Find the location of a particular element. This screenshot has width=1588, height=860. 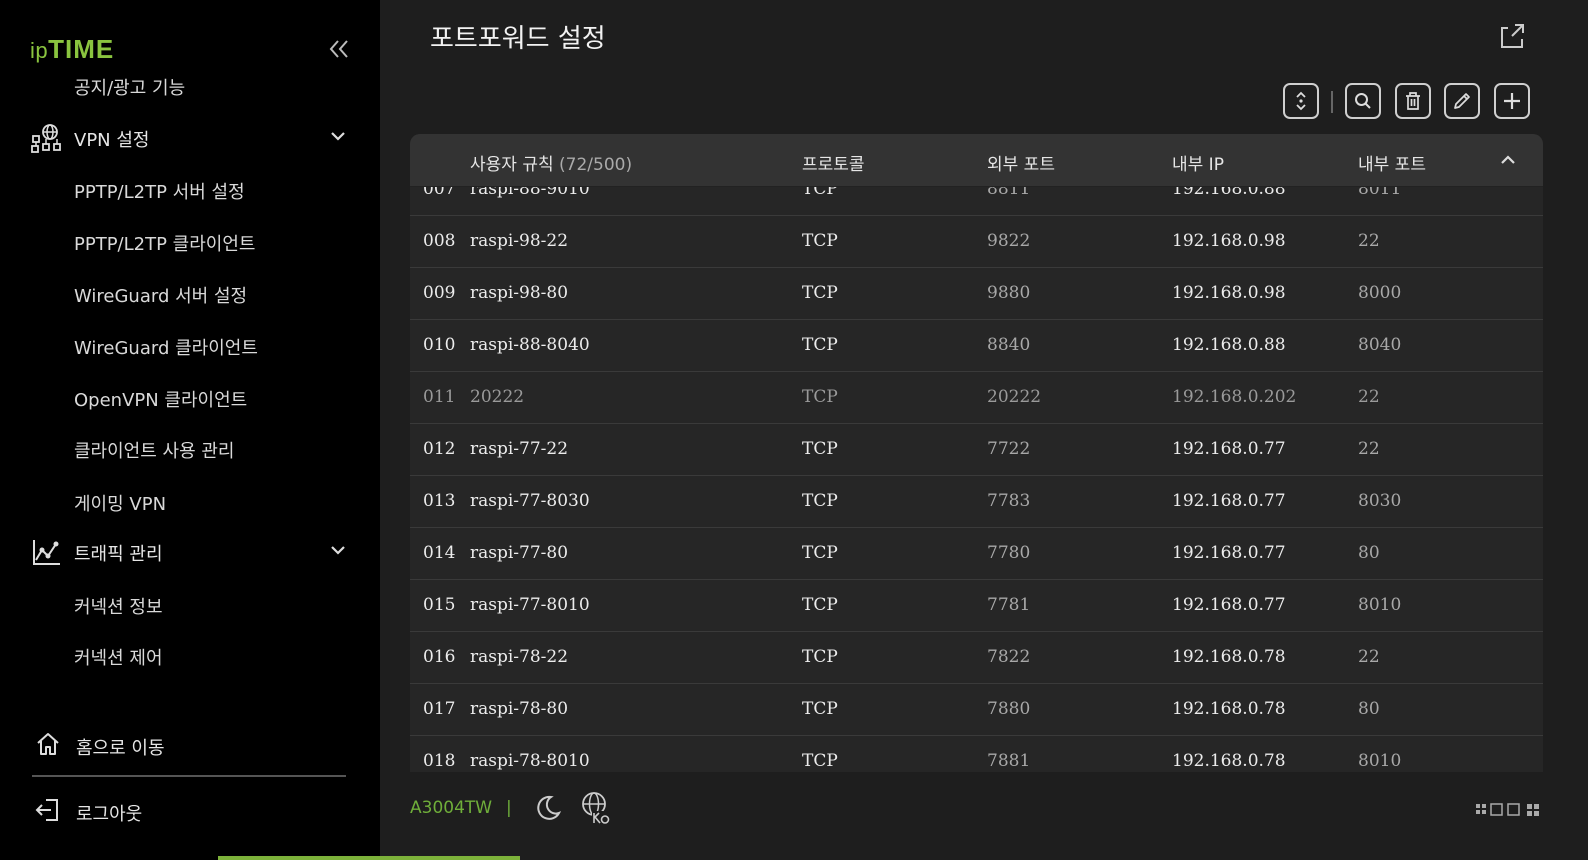

cell-no: 012 is located at coordinates (439, 449).